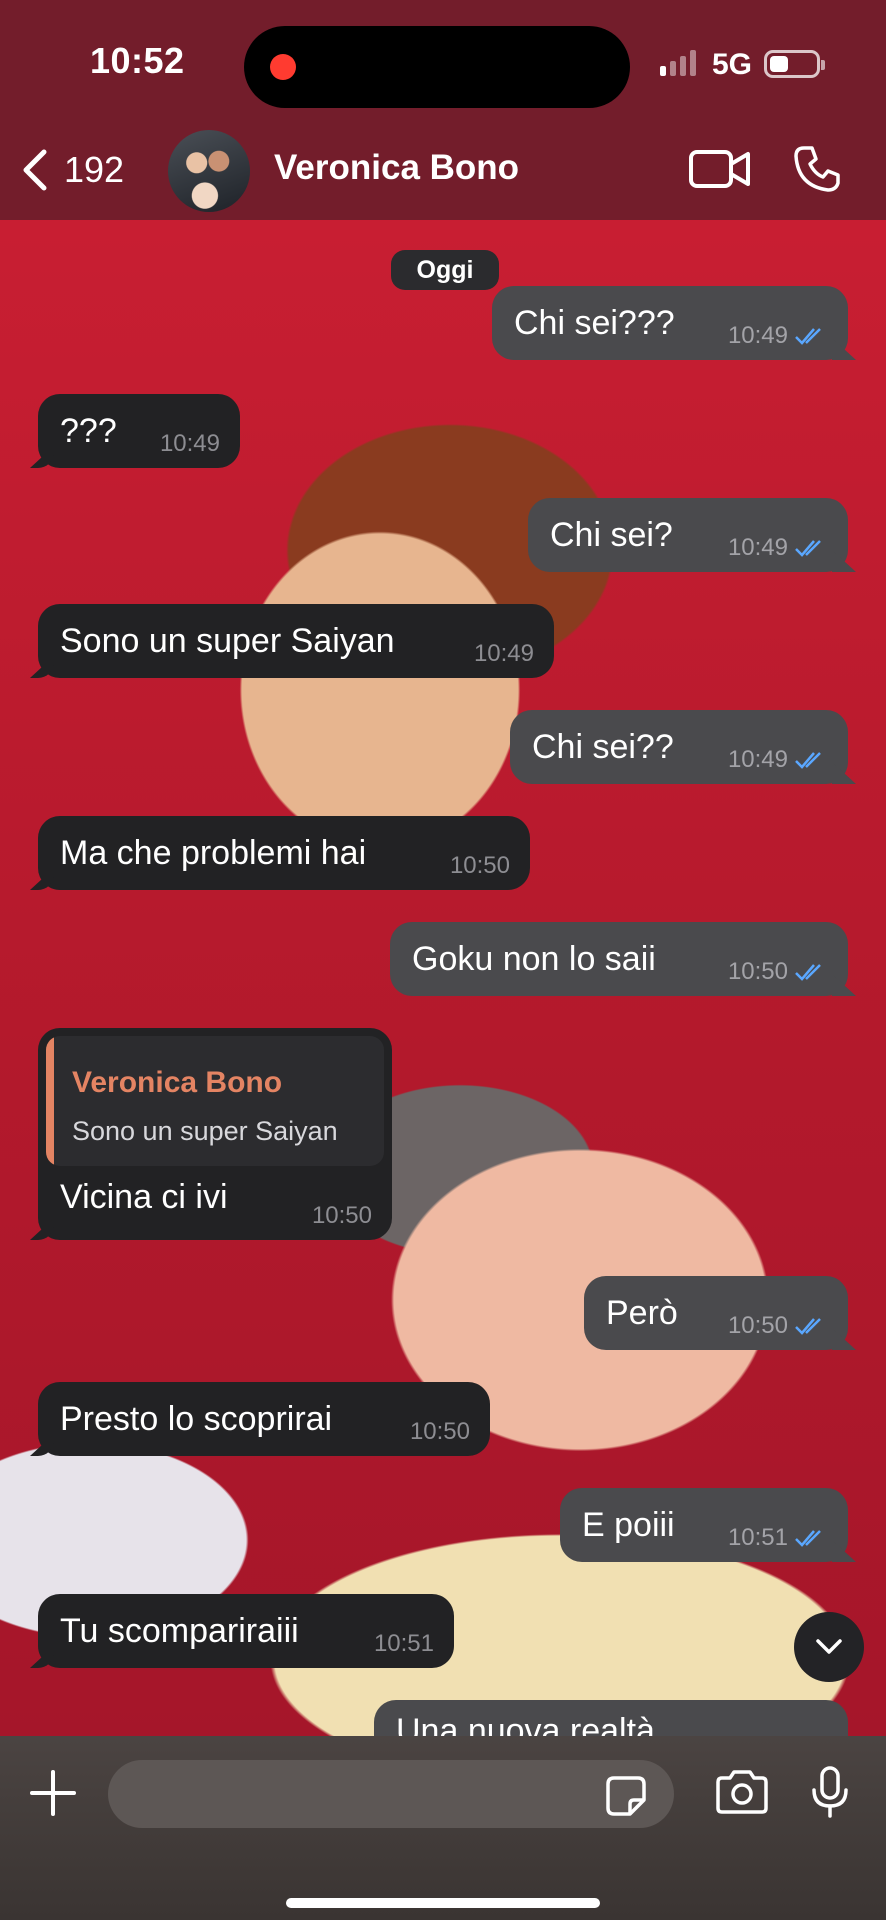 The image size is (886, 1920). I want to click on message-bubble-outgoing: Chi sei? 10:49, so click(688, 535).